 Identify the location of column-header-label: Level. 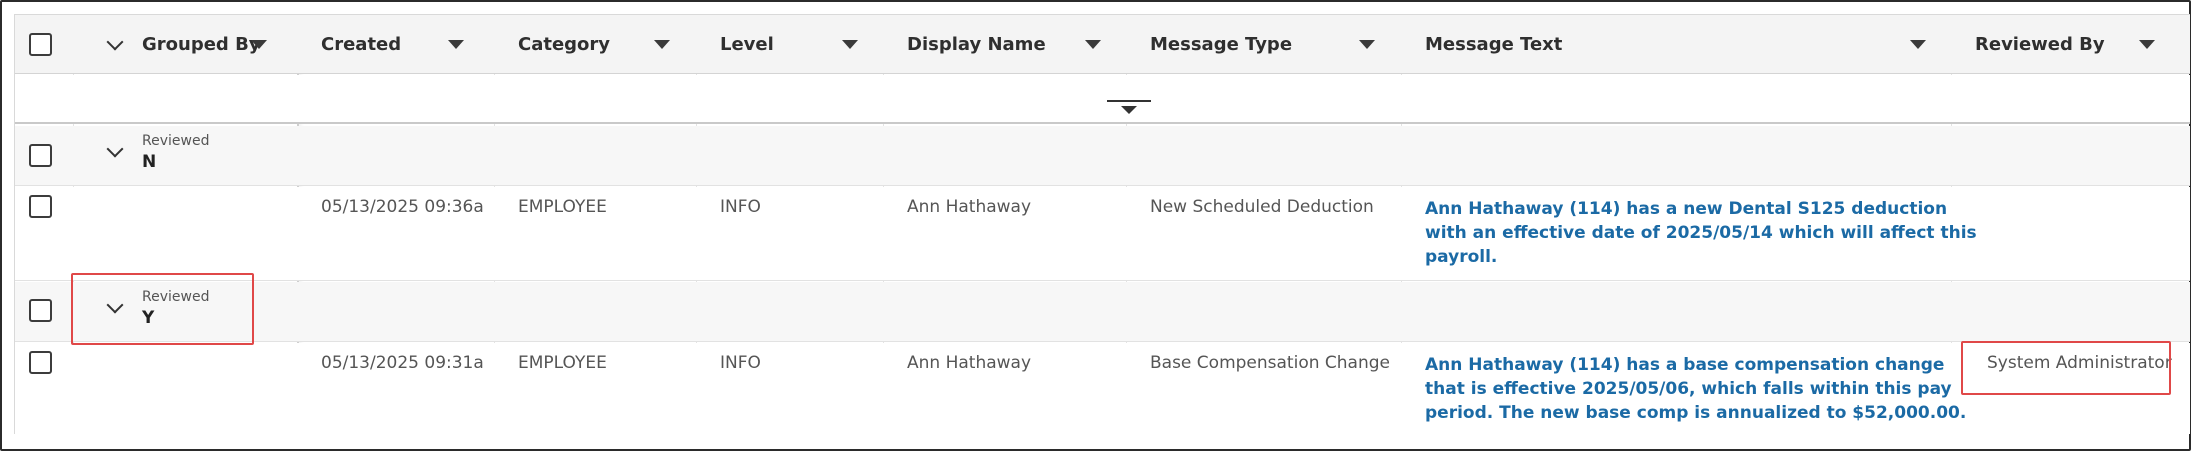
(747, 44).